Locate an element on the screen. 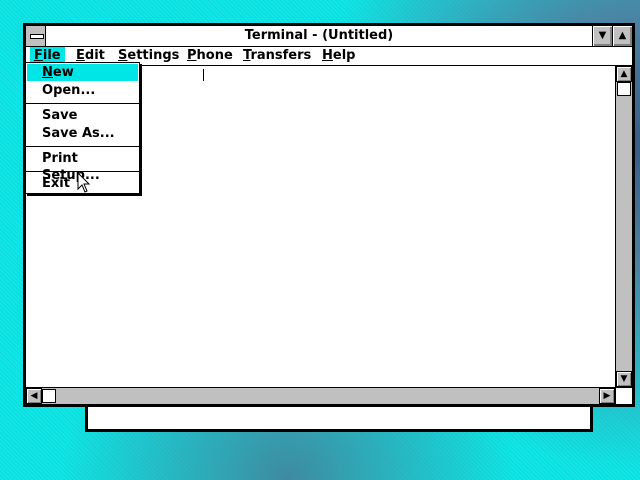  right-arrow-icon: ▶ is located at coordinates (607, 396).